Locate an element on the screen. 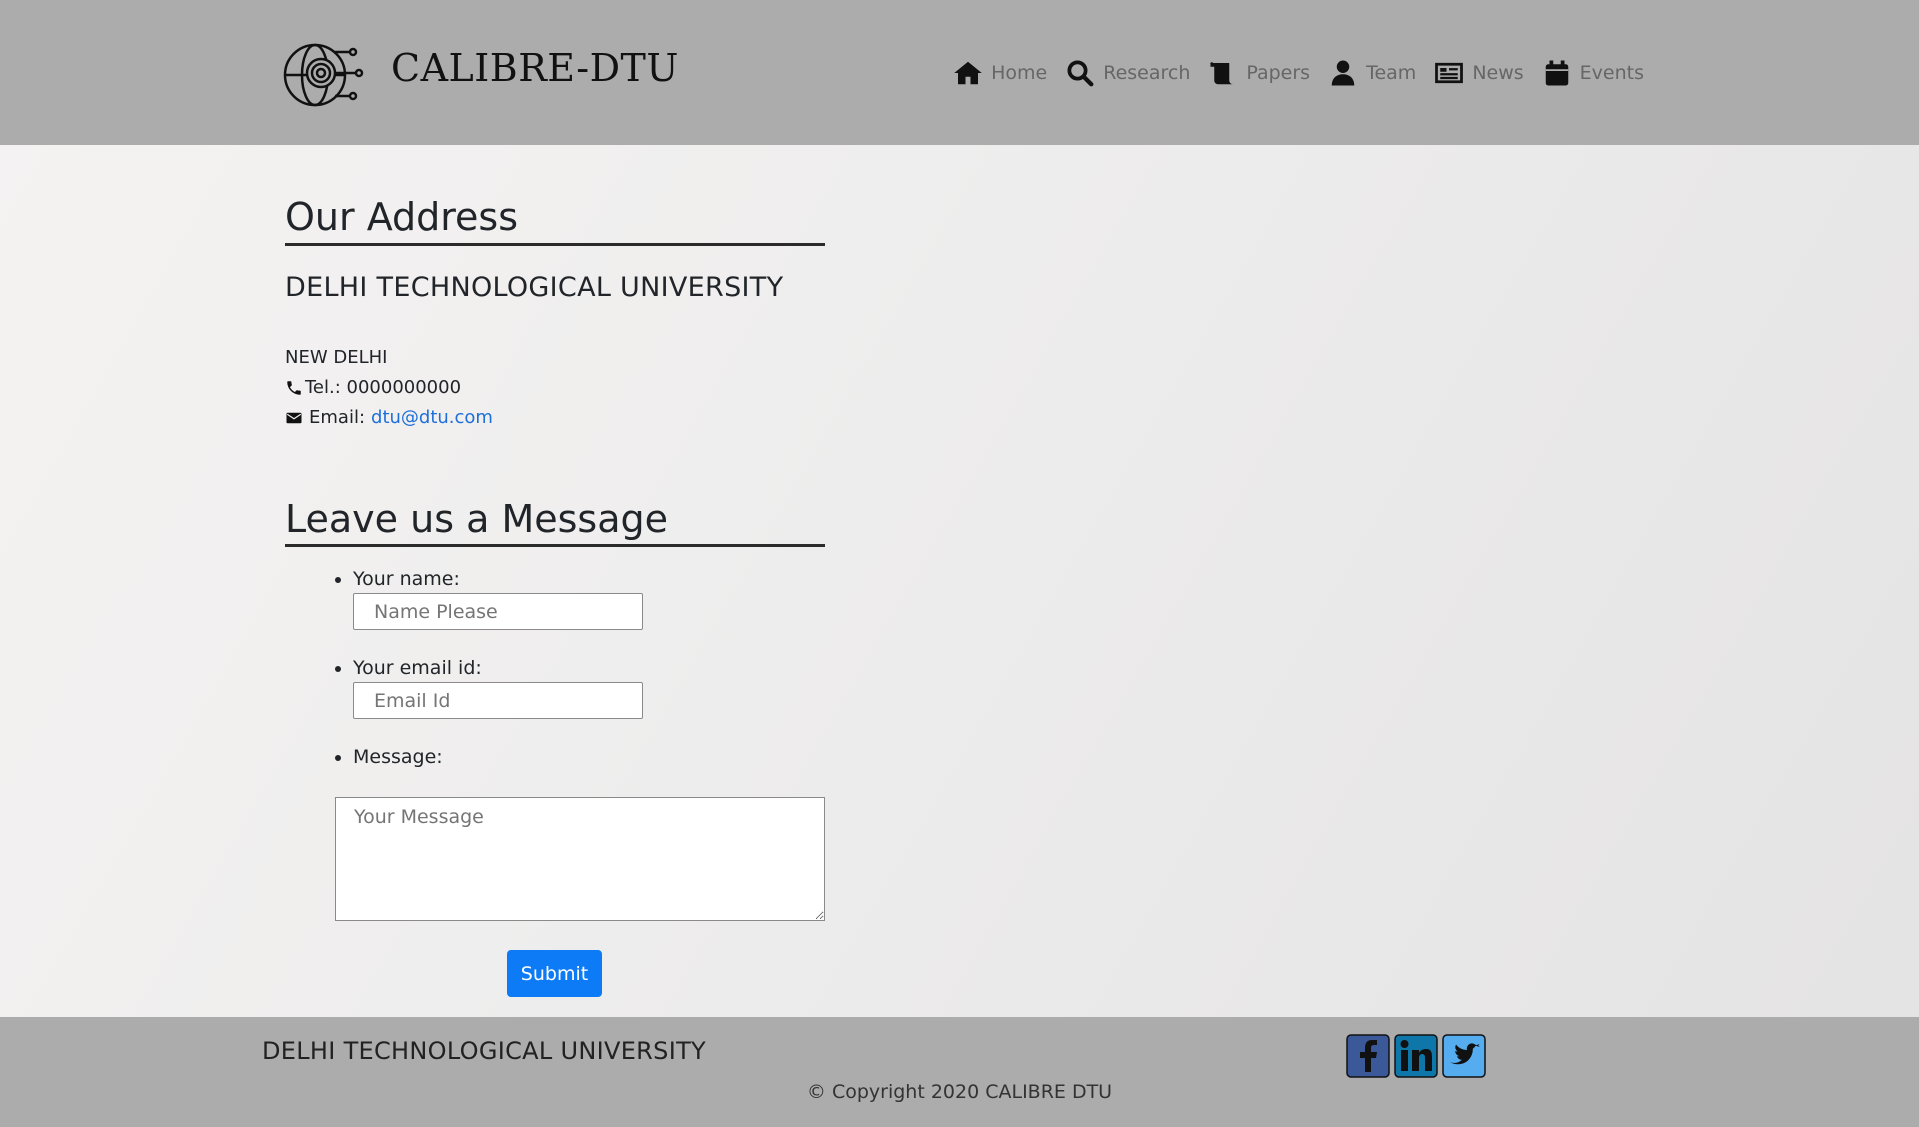 Image resolution: width=1919 pixels, height=1127 pixels. address-title: Our Address is located at coordinates (555, 220).